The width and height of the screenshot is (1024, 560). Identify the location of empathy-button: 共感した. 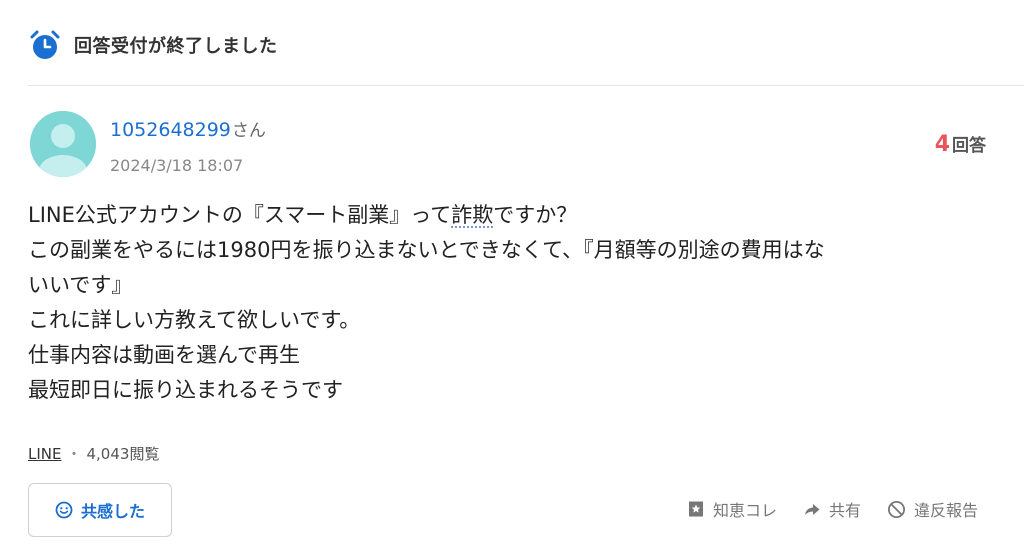
(100, 510).